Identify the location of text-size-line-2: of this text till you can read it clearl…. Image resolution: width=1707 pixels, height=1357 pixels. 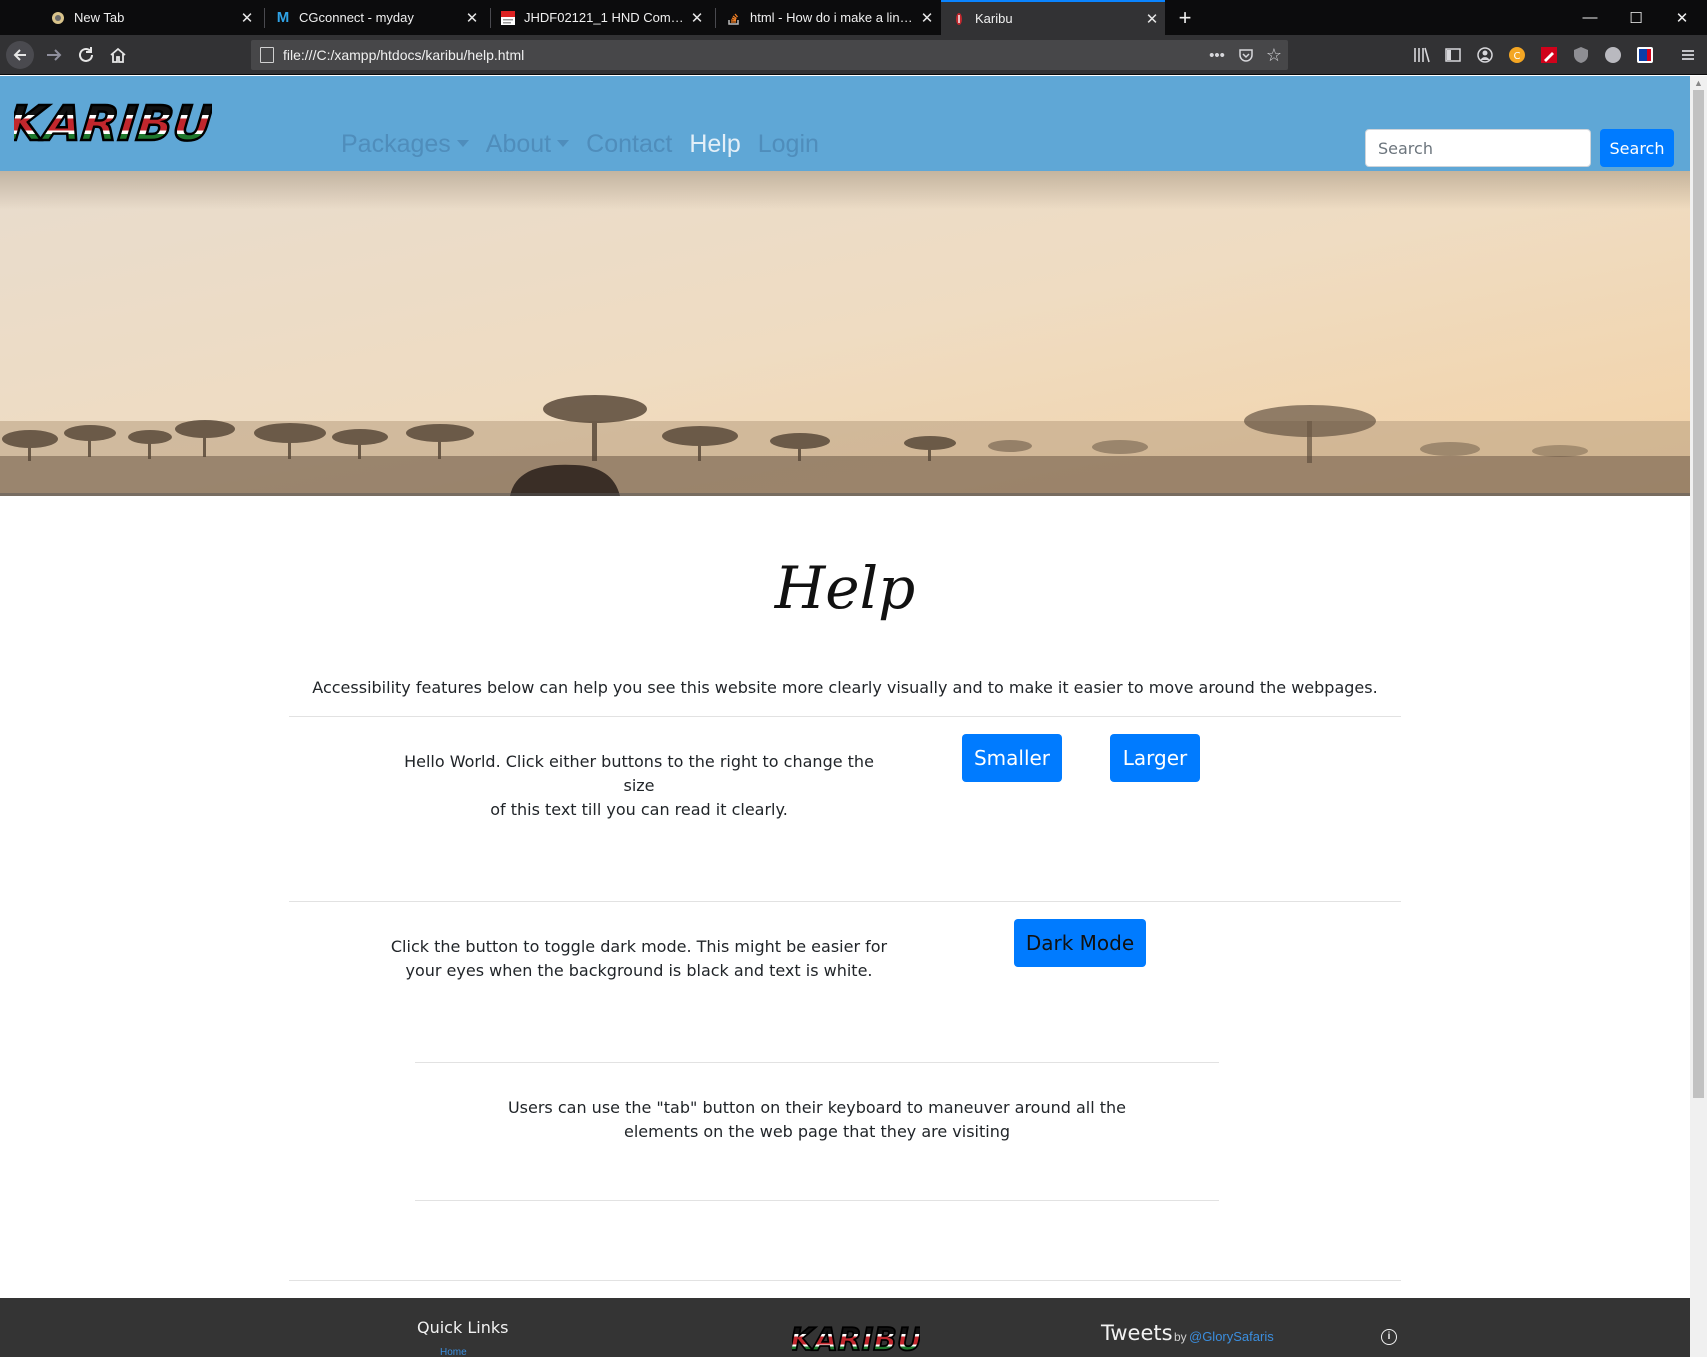
(639, 809).